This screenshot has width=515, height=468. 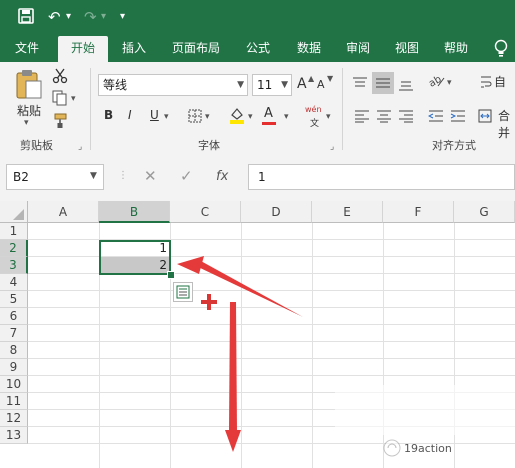 I want to click on arrow-to-fill-handle, so click(x=240, y=286).